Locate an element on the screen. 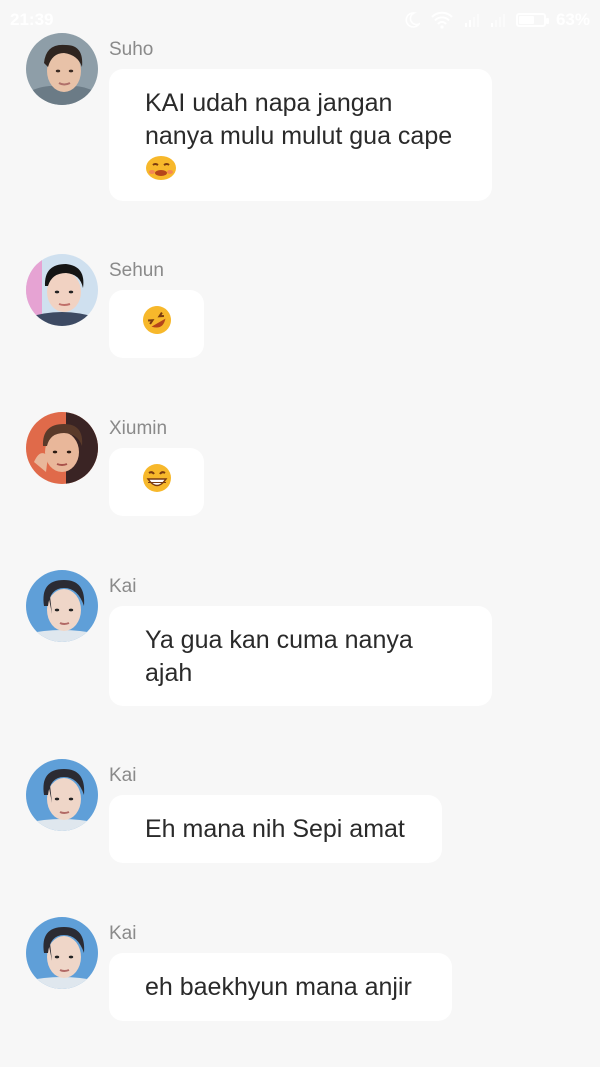  rolling-on-floor-laughing-emoji is located at coordinates (157, 324).